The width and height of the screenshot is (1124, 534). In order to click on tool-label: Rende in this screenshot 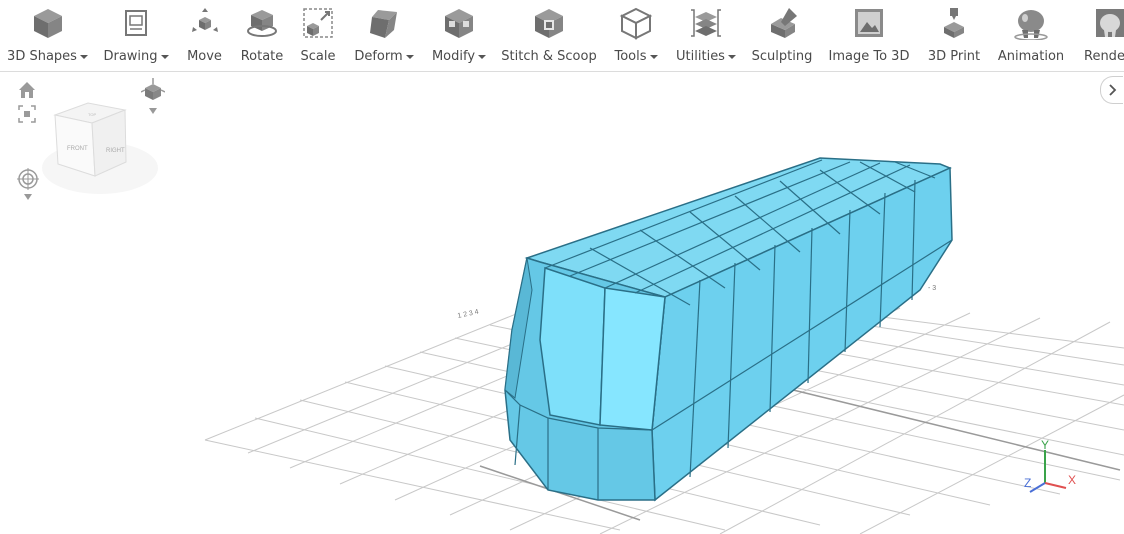, I will do `click(1104, 56)`.